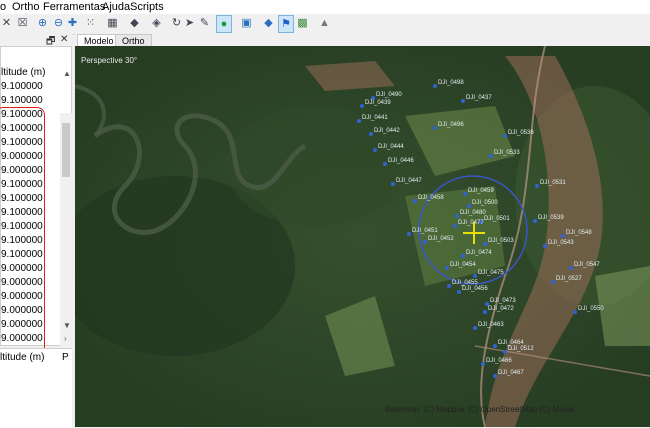 This screenshot has width=650, height=428. What do you see at coordinates (491, 273) in the screenshot?
I see `camera-label: DJI_0475` at bounding box center [491, 273].